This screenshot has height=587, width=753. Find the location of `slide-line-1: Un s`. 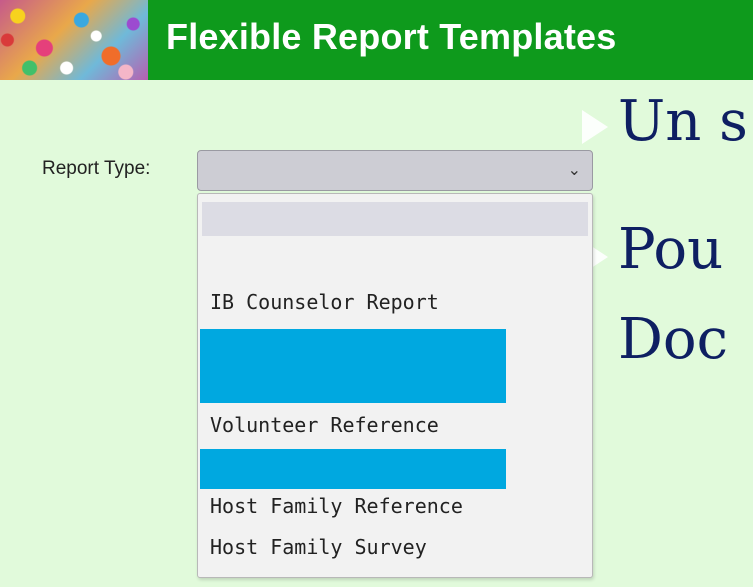

slide-line-1: Un s is located at coordinates (683, 121).